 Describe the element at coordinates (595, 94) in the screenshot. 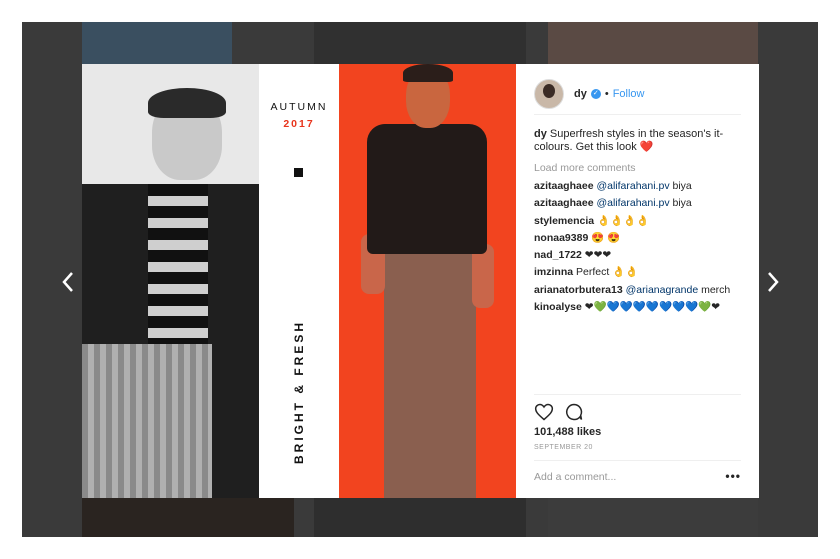

I see `verified-icon: ✓` at that location.